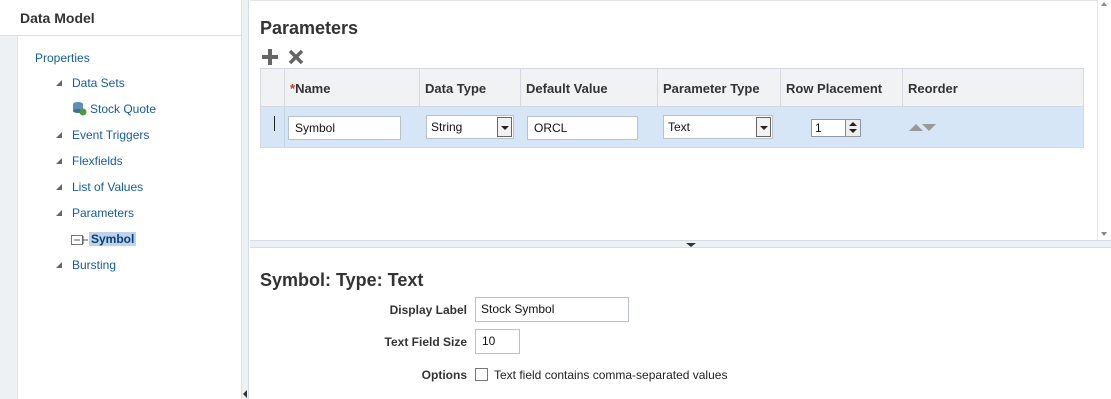  What do you see at coordinates (342, 280) in the screenshot?
I see `detail-title: Symbol: Type: Text` at bounding box center [342, 280].